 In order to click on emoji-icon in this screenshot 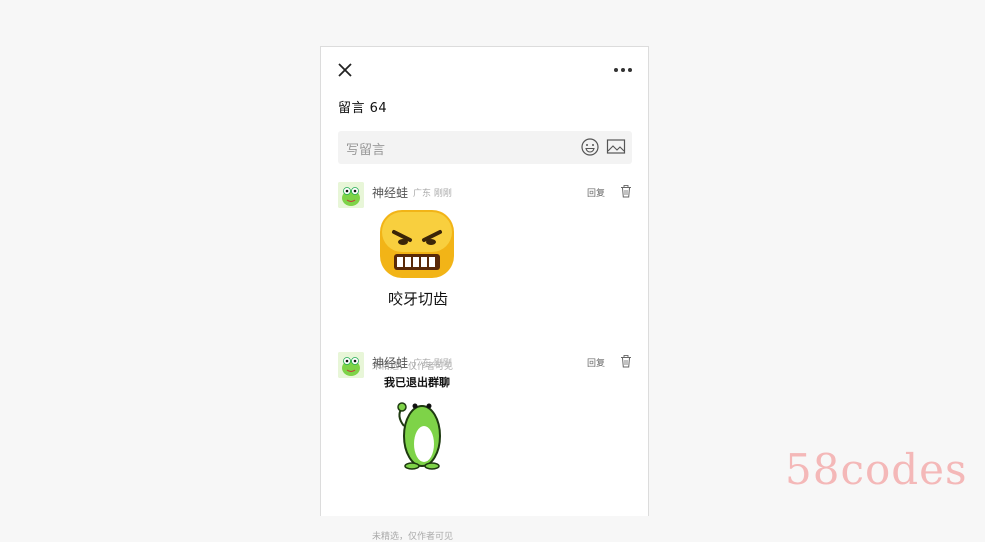, I will do `click(590, 147)`.